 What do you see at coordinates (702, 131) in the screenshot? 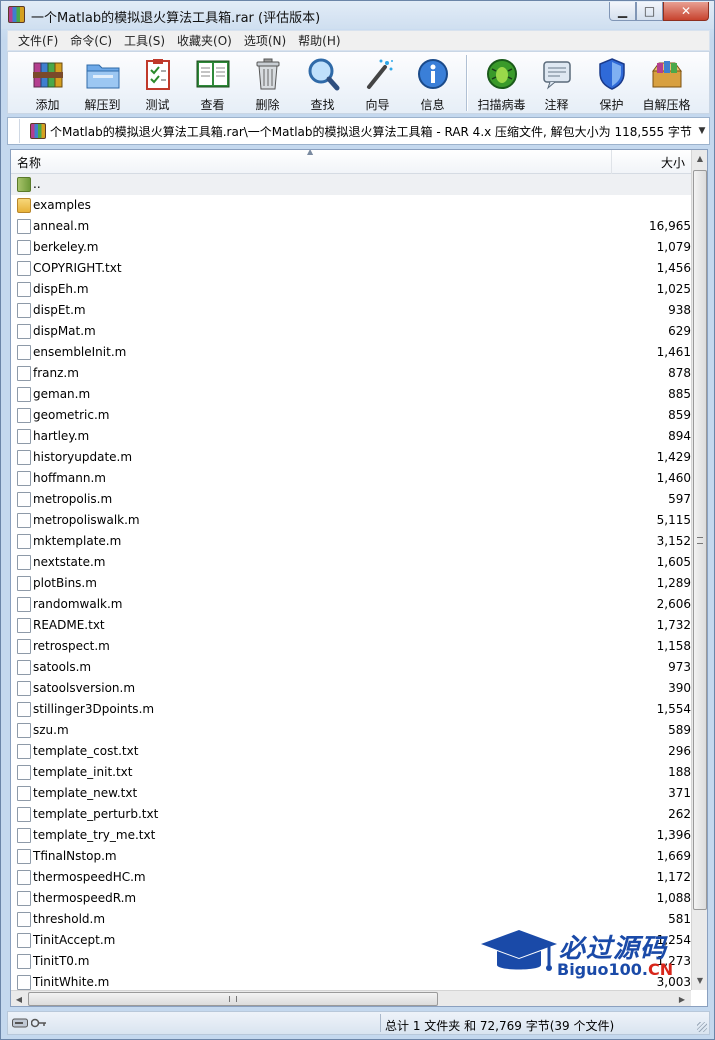
I see `chevron-down-icon: ▼` at bounding box center [702, 131].